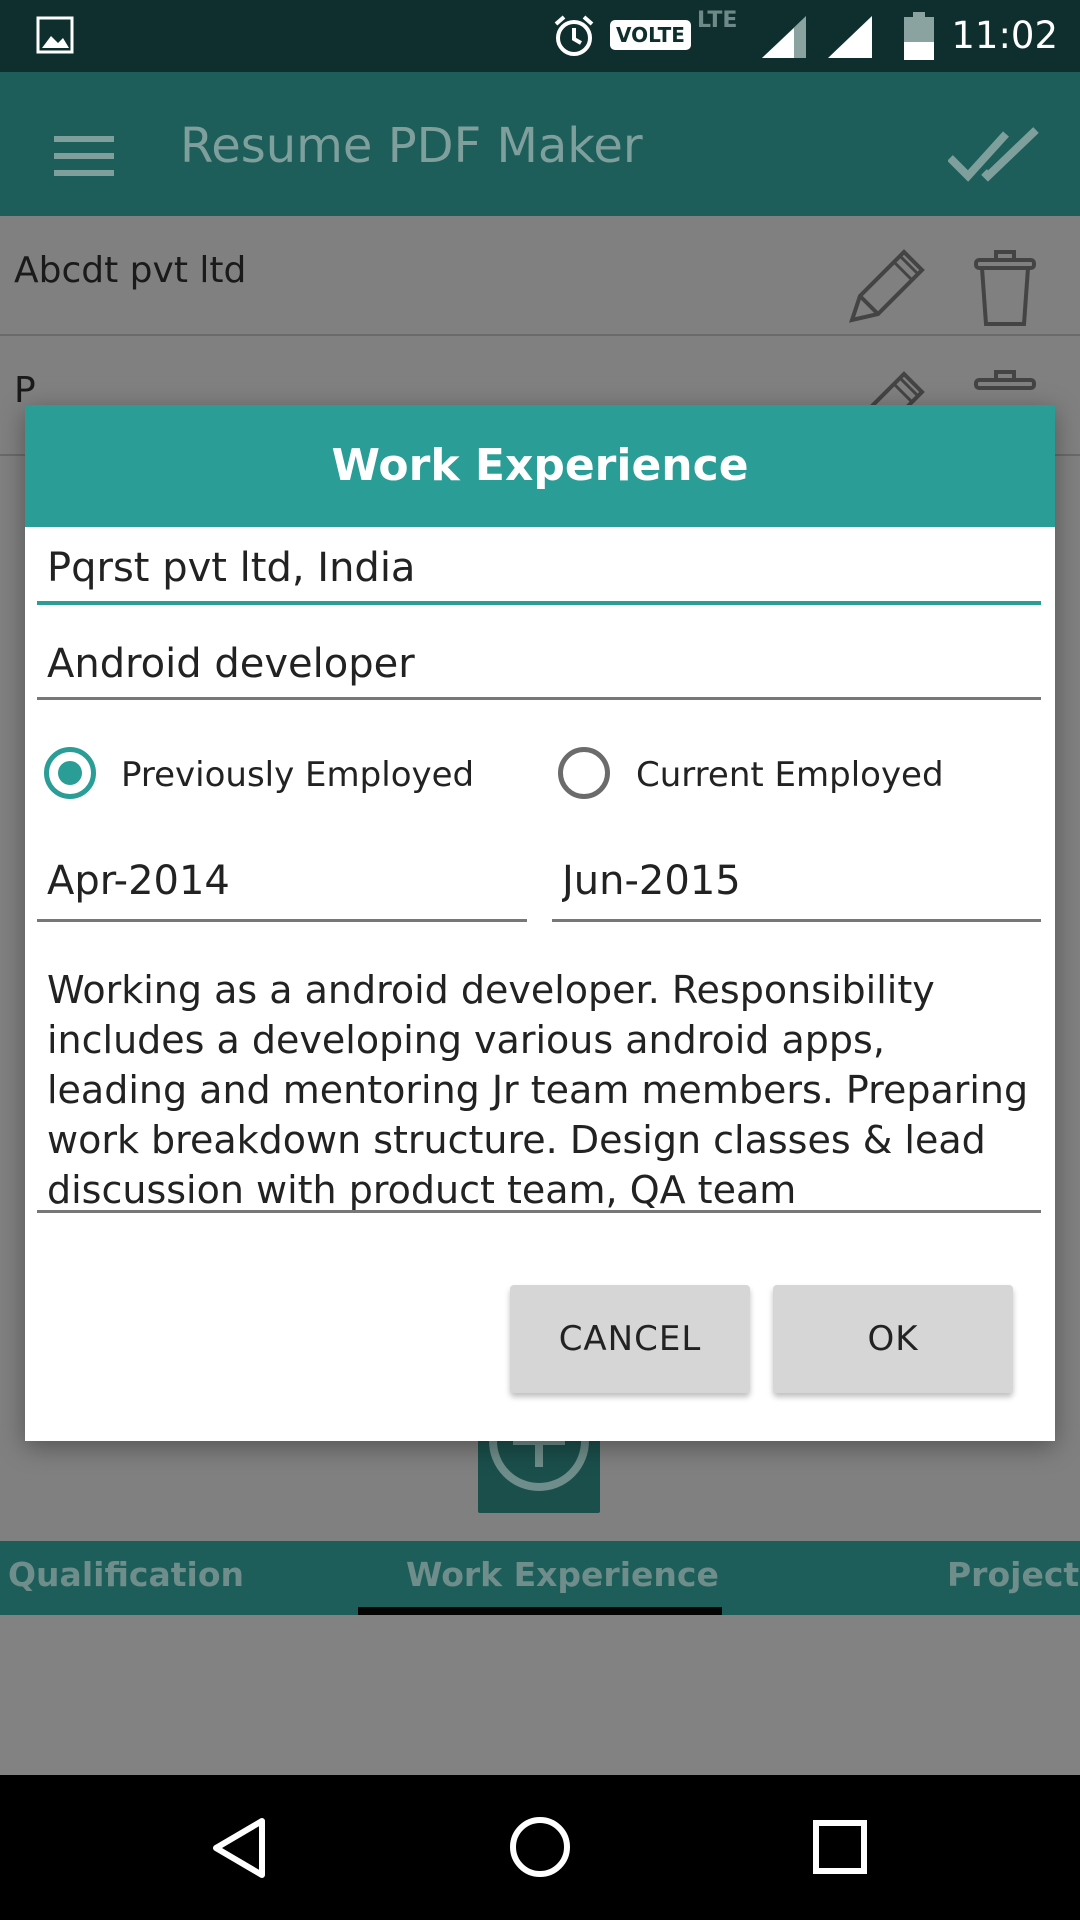  What do you see at coordinates (126, 1574) in the screenshot?
I see `tab-qualification: Qualification` at bounding box center [126, 1574].